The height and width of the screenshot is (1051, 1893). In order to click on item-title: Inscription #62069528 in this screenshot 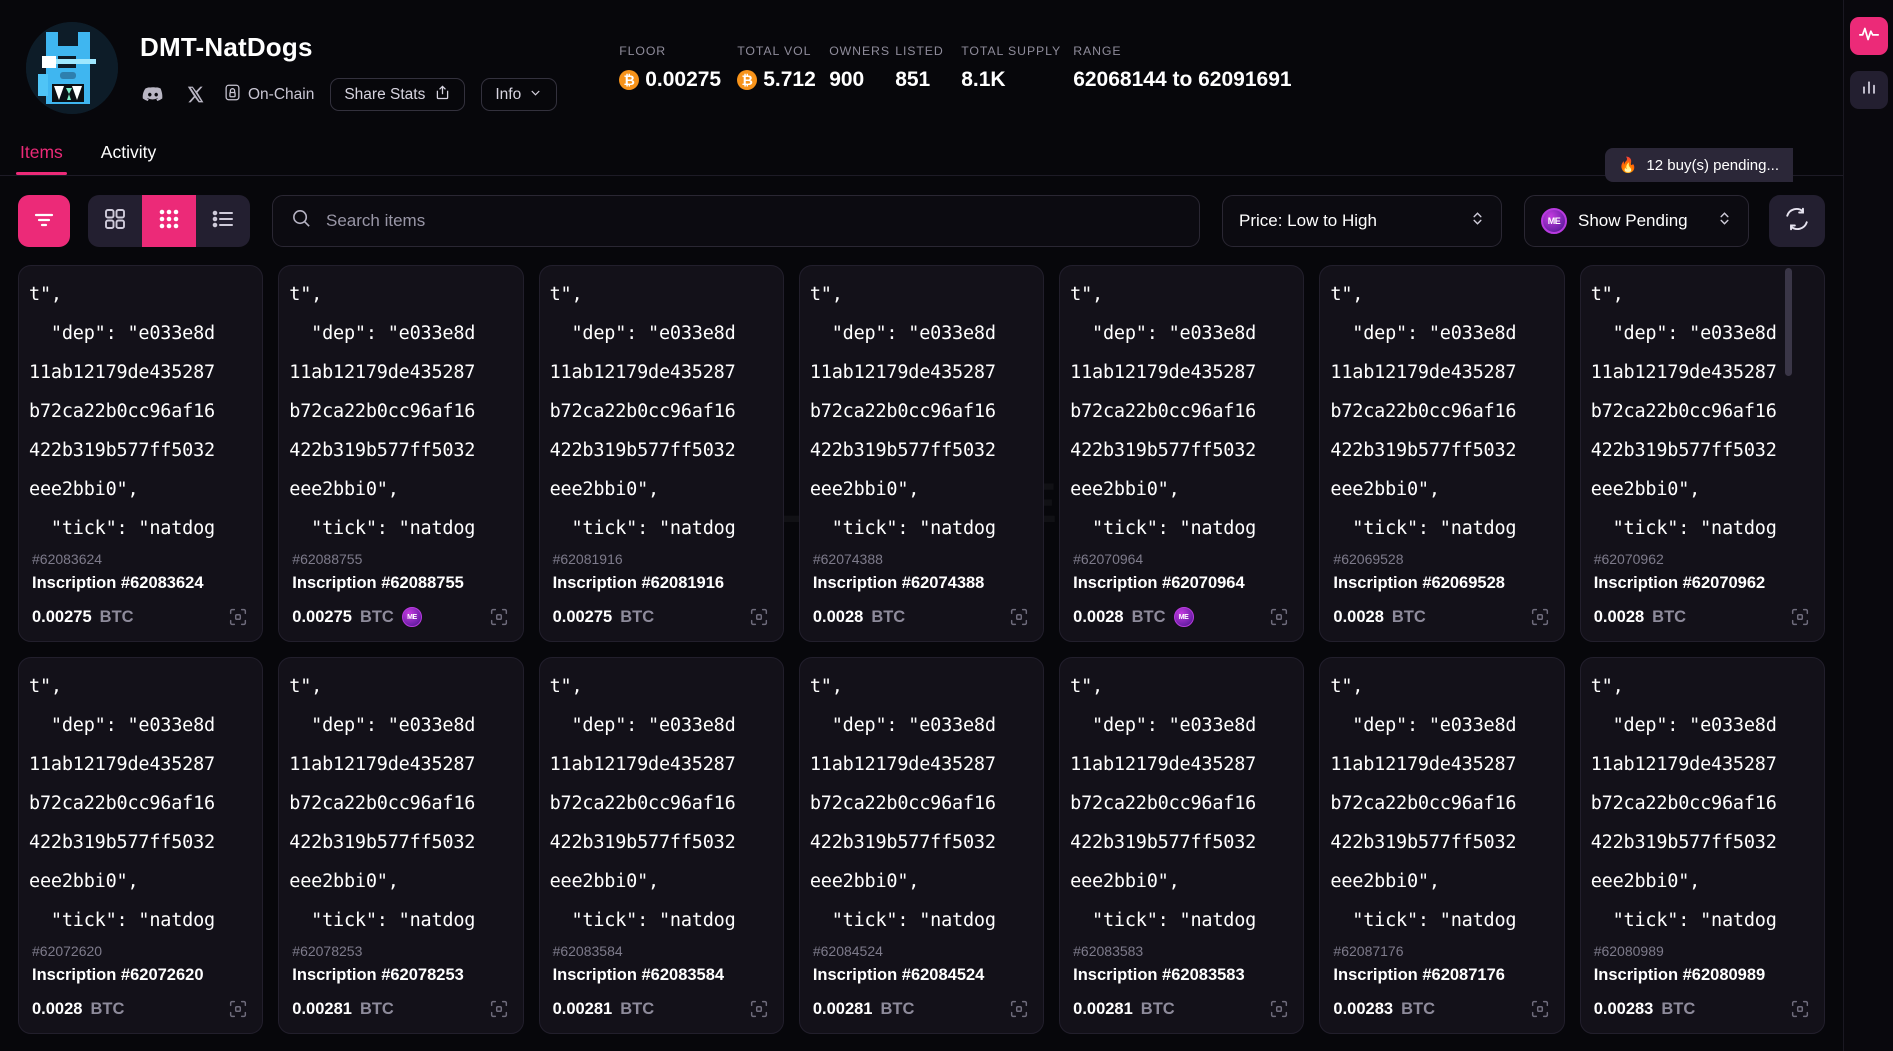, I will do `click(1419, 583)`.